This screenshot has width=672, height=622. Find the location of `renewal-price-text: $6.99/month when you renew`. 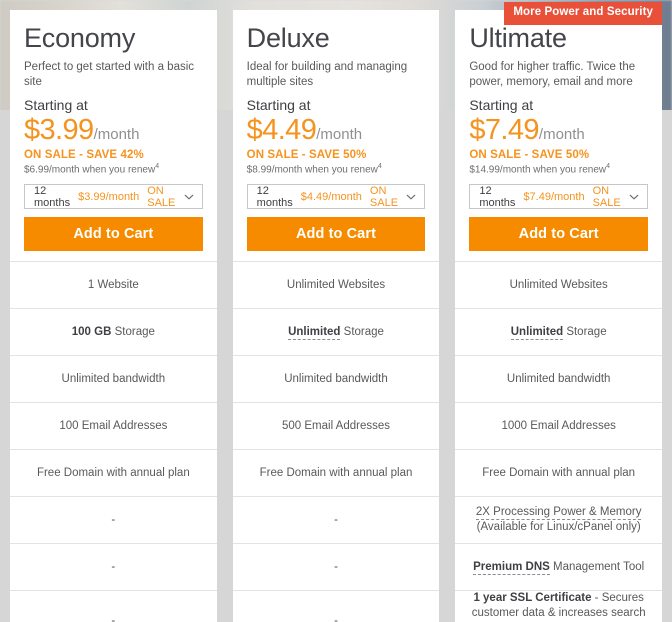

renewal-price-text: $6.99/month when you renew is located at coordinates (90, 170).